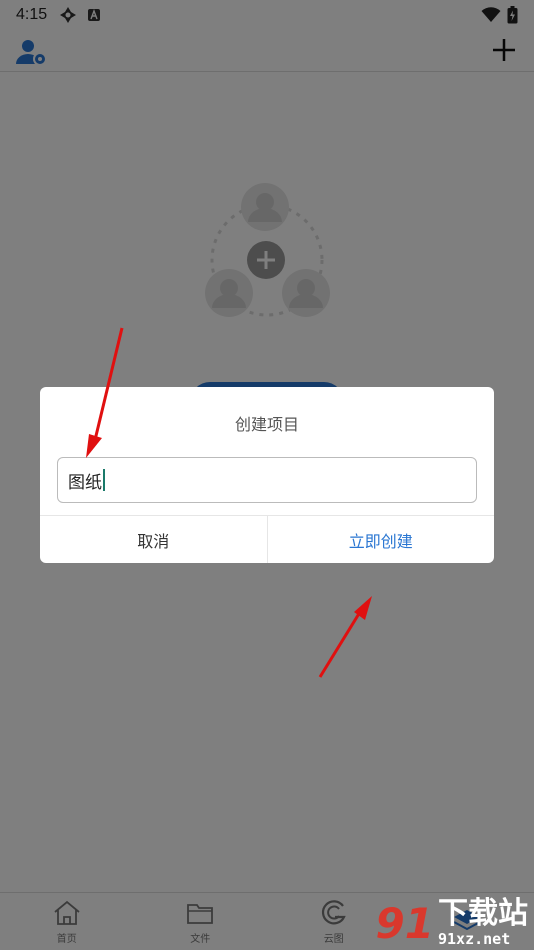 The height and width of the screenshot is (950, 534). I want to click on watermark-en: 91xz.net, so click(474, 939).